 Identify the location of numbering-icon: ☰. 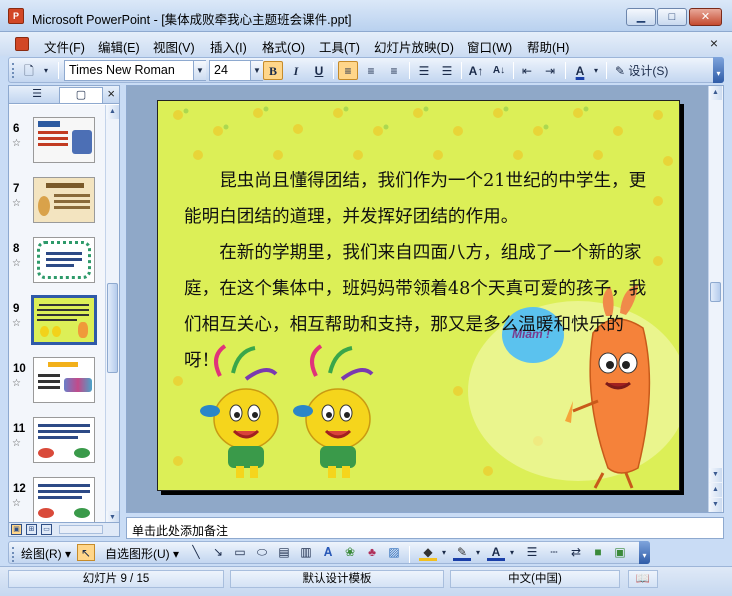
(424, 70).